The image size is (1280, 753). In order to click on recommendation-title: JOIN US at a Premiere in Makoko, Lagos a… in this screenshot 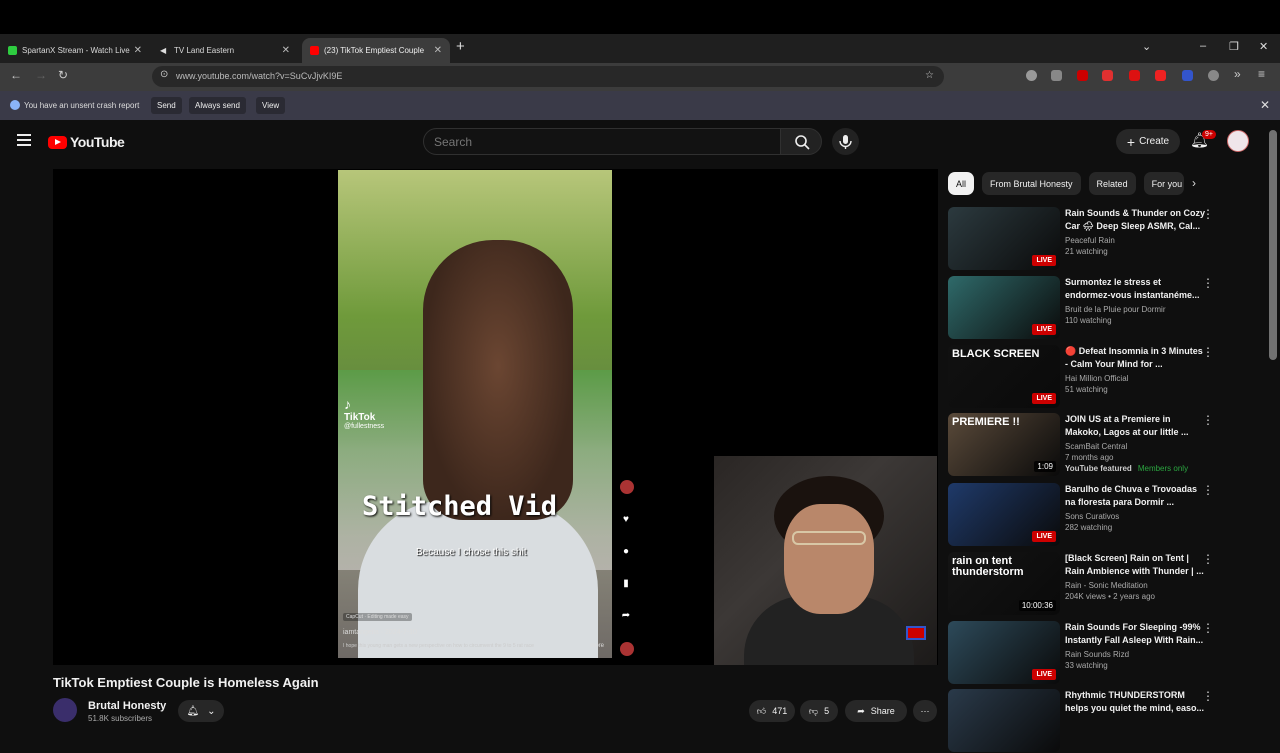, I will do `click(1135, 426)`.